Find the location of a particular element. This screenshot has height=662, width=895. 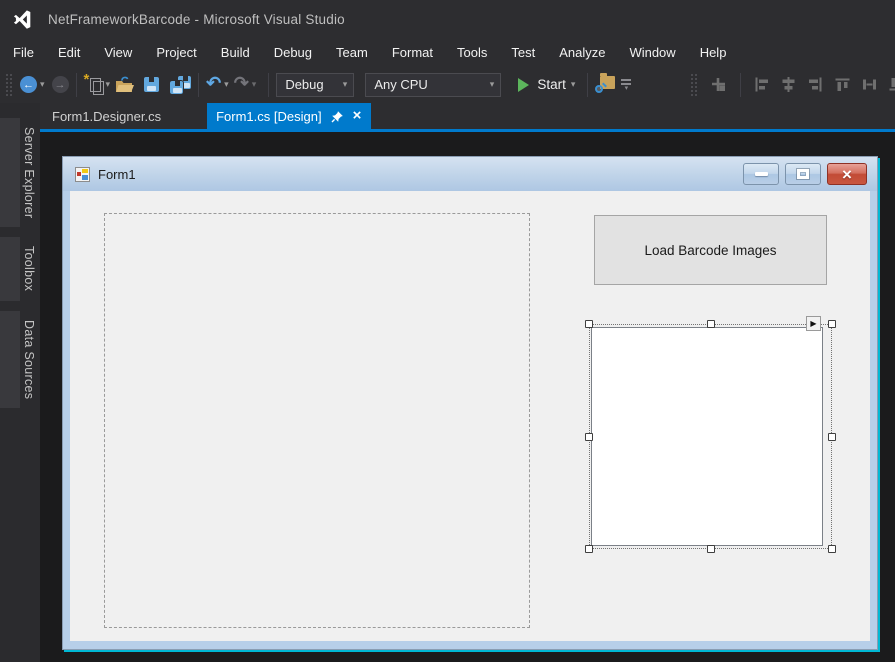

visual-studio-logo-icon is located at coordinates (22, 19).